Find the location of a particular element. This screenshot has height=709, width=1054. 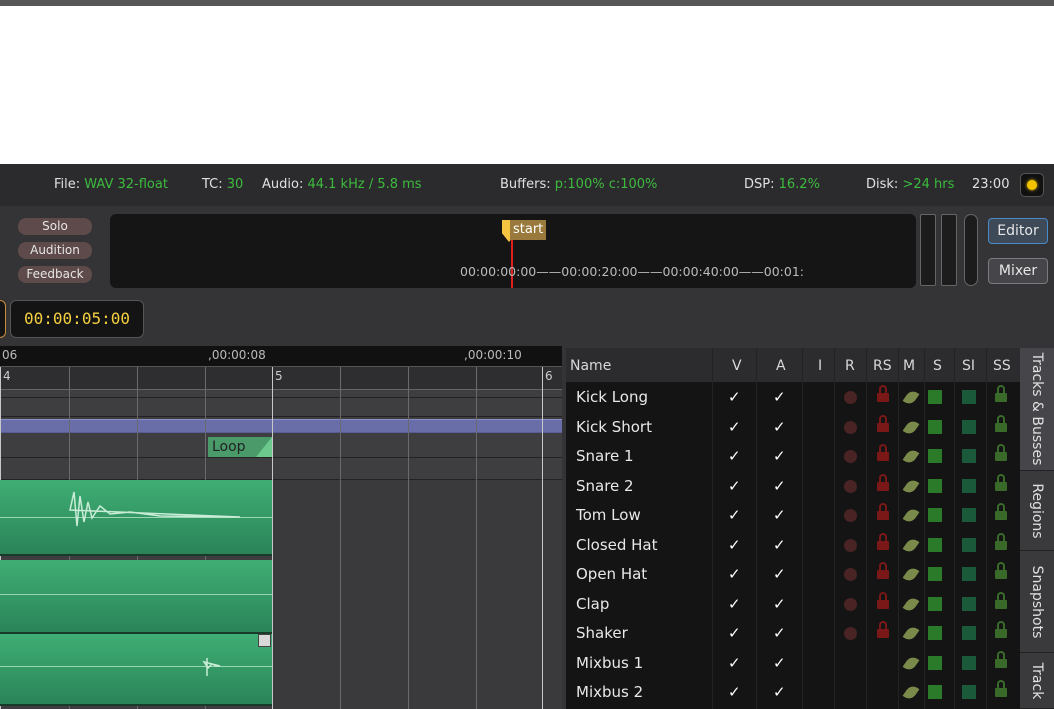

col-name-header: Name is located at coordinates (590, 366).